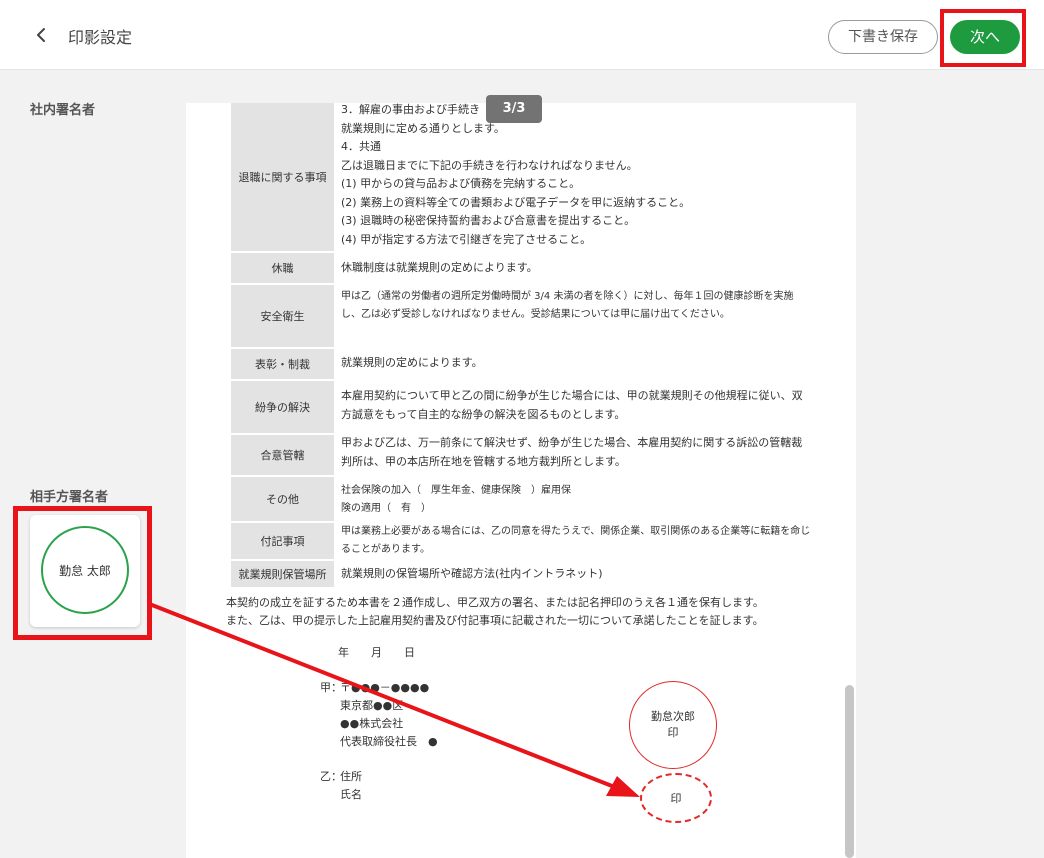 The height and width of the screenshot is (858, 1044). Describe the element at coordinates (466, 239) in the screenshot. I see `retirement-line: (4) 甲が指定する方法で引継ぎを完了させること。` at that location.